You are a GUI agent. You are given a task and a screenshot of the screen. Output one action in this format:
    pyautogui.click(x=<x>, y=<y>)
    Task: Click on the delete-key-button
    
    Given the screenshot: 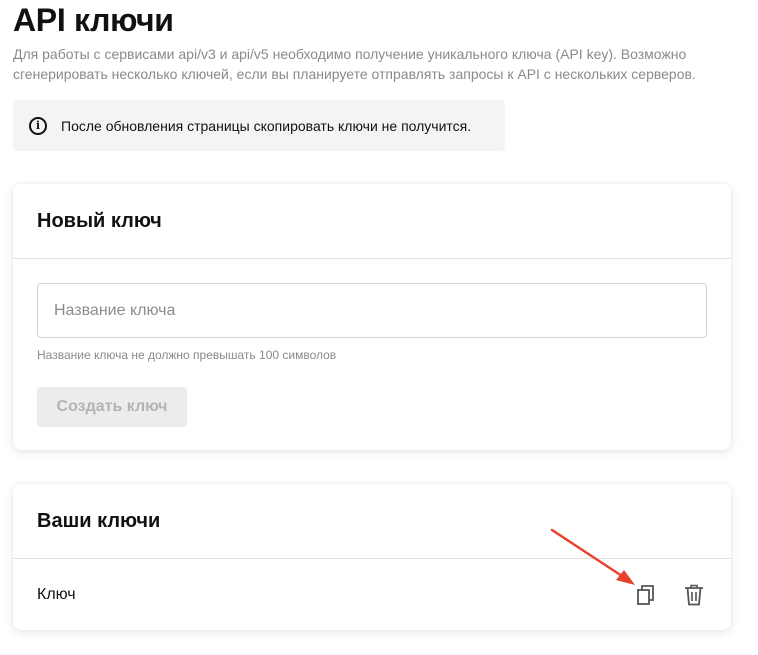 What is the action you would take?
    pyautogui.click(x=694, y=595)
    